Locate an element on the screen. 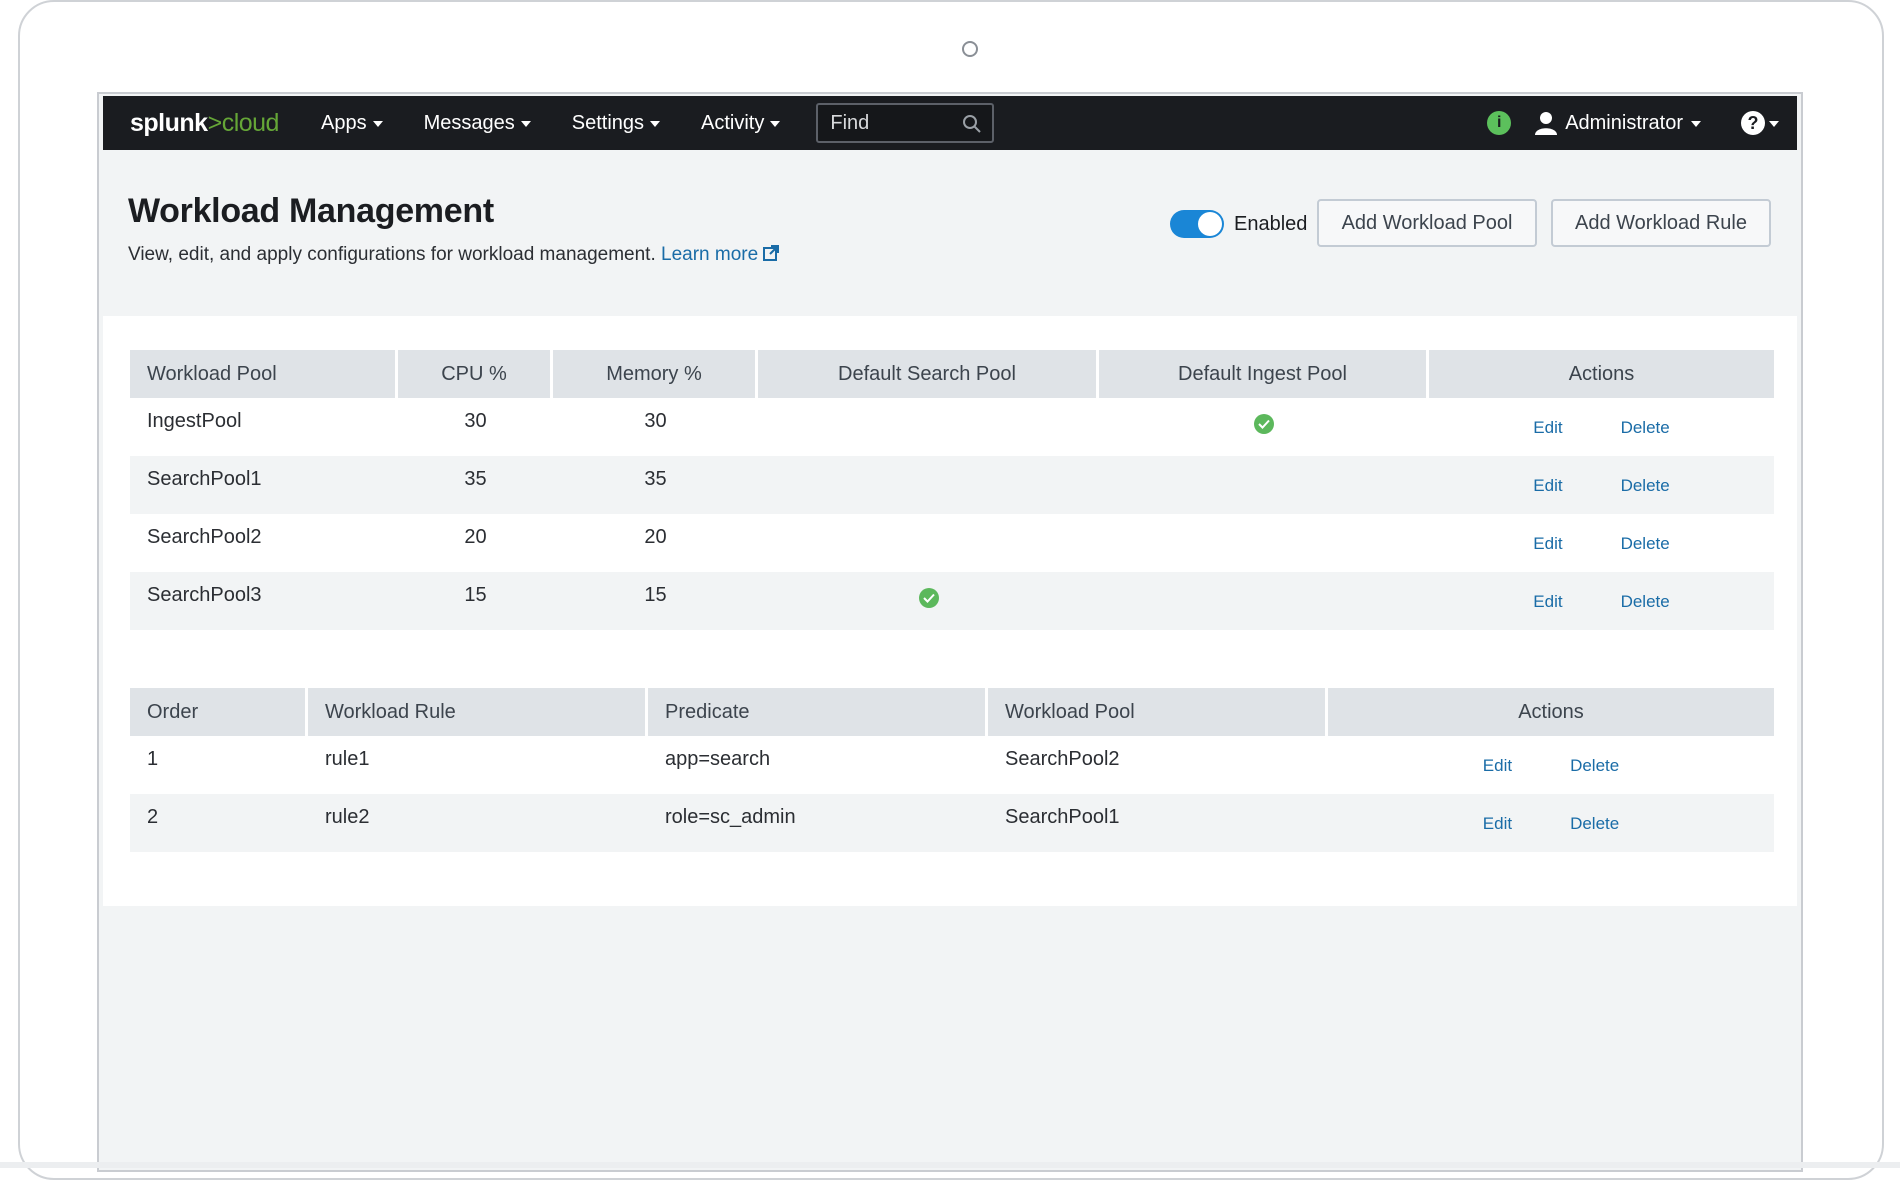 The height and width of the screenshot is (1180, 1900). nav-settings: Settings is located at coordinates (616, 123).